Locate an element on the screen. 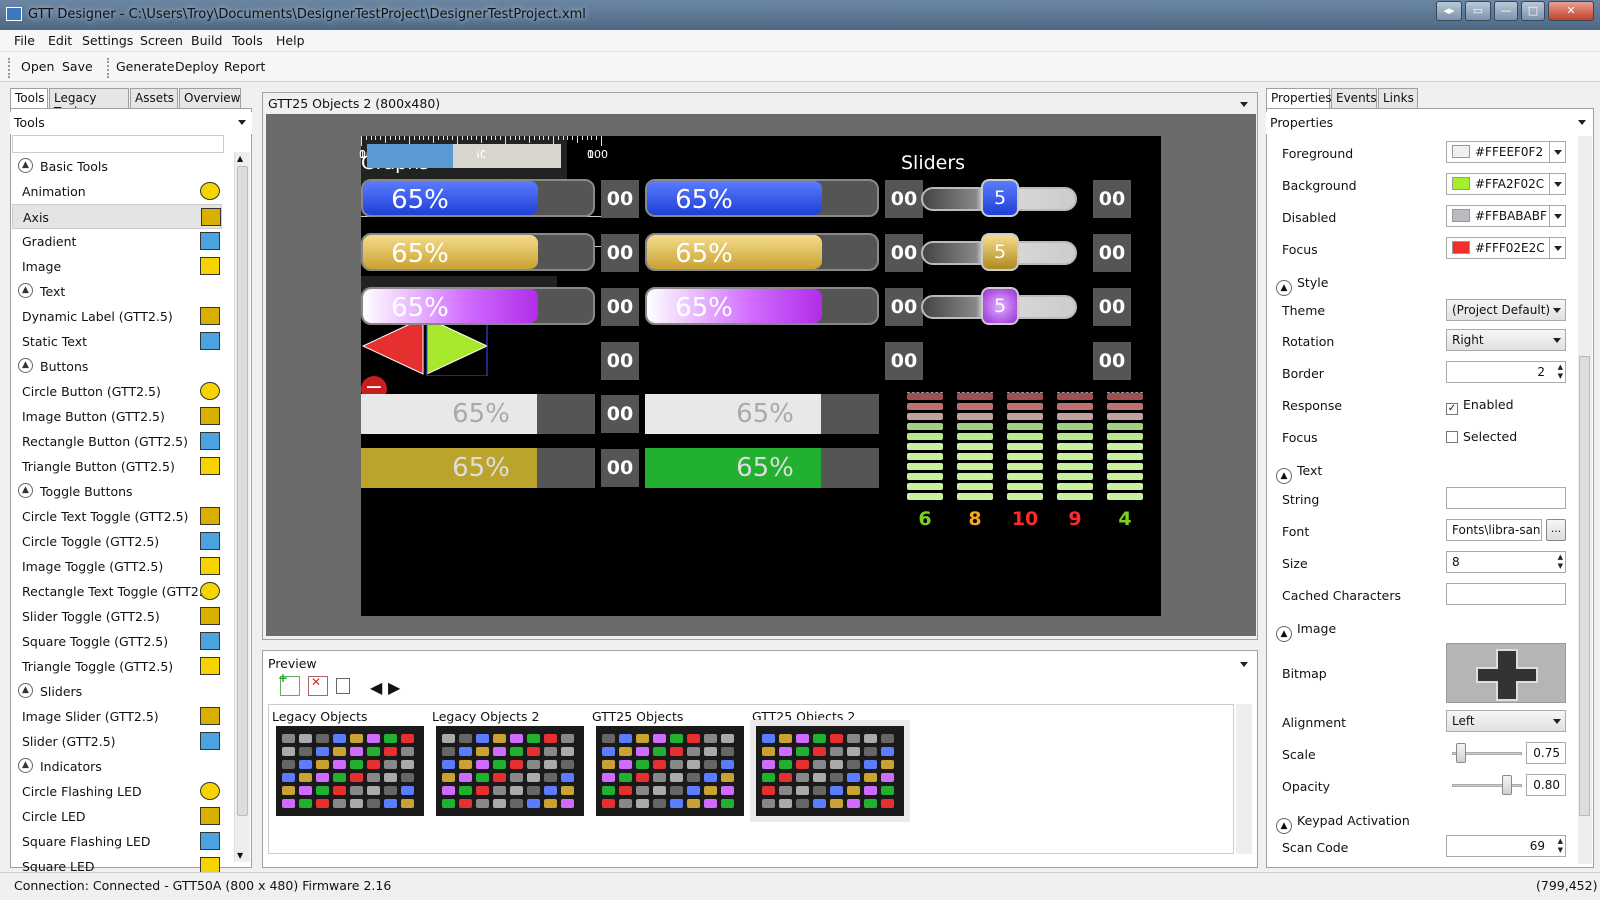 This screenshot has height=900, width=1600. menu-settings: Settings is located at coordinates (107, 40).